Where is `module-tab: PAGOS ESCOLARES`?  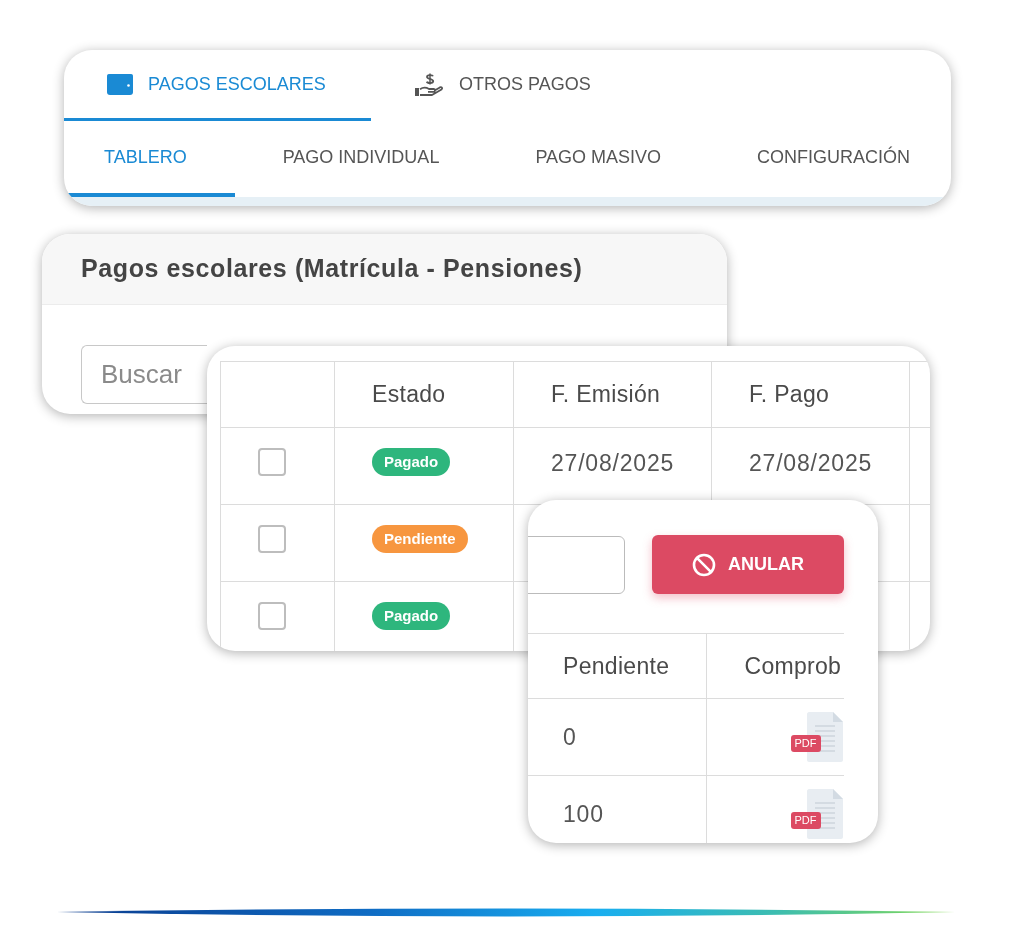 module-tab: PAGOS ESCOLARES is located at coordinates (217, 85).